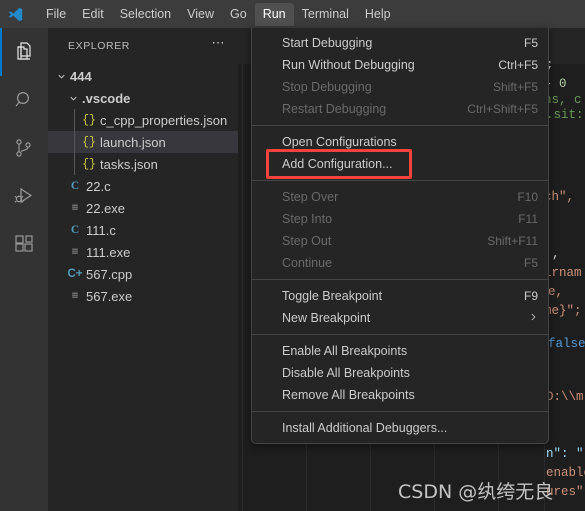  What do you see at coordinates (93, 14) in the screenshot?
I see `menubar-item-edit: Edit` at bounding box center [93, 14].